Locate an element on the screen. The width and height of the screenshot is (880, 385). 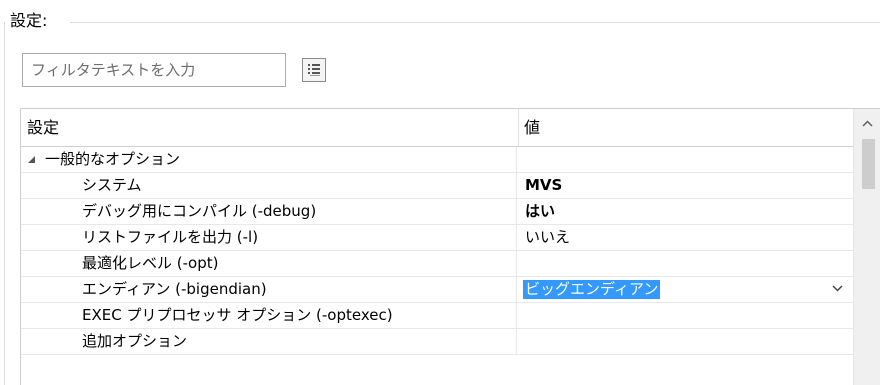
column-header-value: 値 is located at coordinates (681, 127).